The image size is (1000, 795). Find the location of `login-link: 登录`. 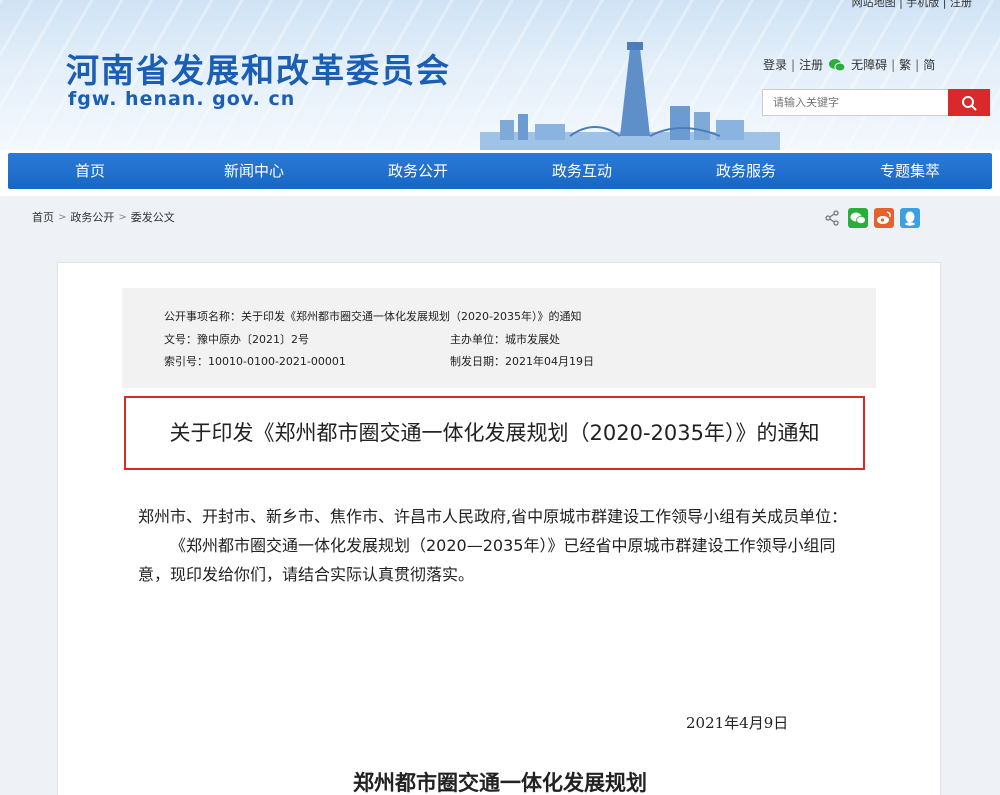

login-link: 登录 is located at coordinates (775, 64).